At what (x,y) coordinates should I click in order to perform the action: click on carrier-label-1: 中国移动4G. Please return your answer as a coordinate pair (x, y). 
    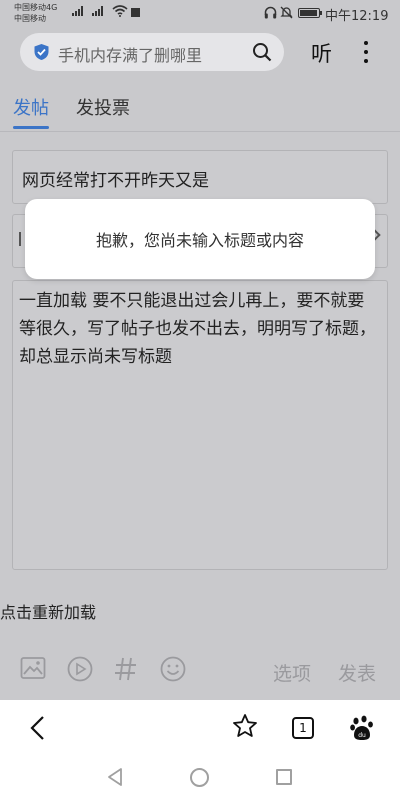
    Looking at the image, I should click on (36, 7).